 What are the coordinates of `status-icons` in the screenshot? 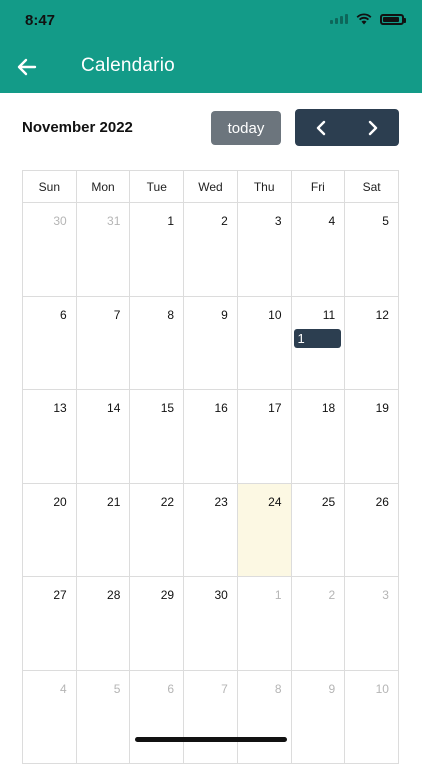 It's located at (367, 19).